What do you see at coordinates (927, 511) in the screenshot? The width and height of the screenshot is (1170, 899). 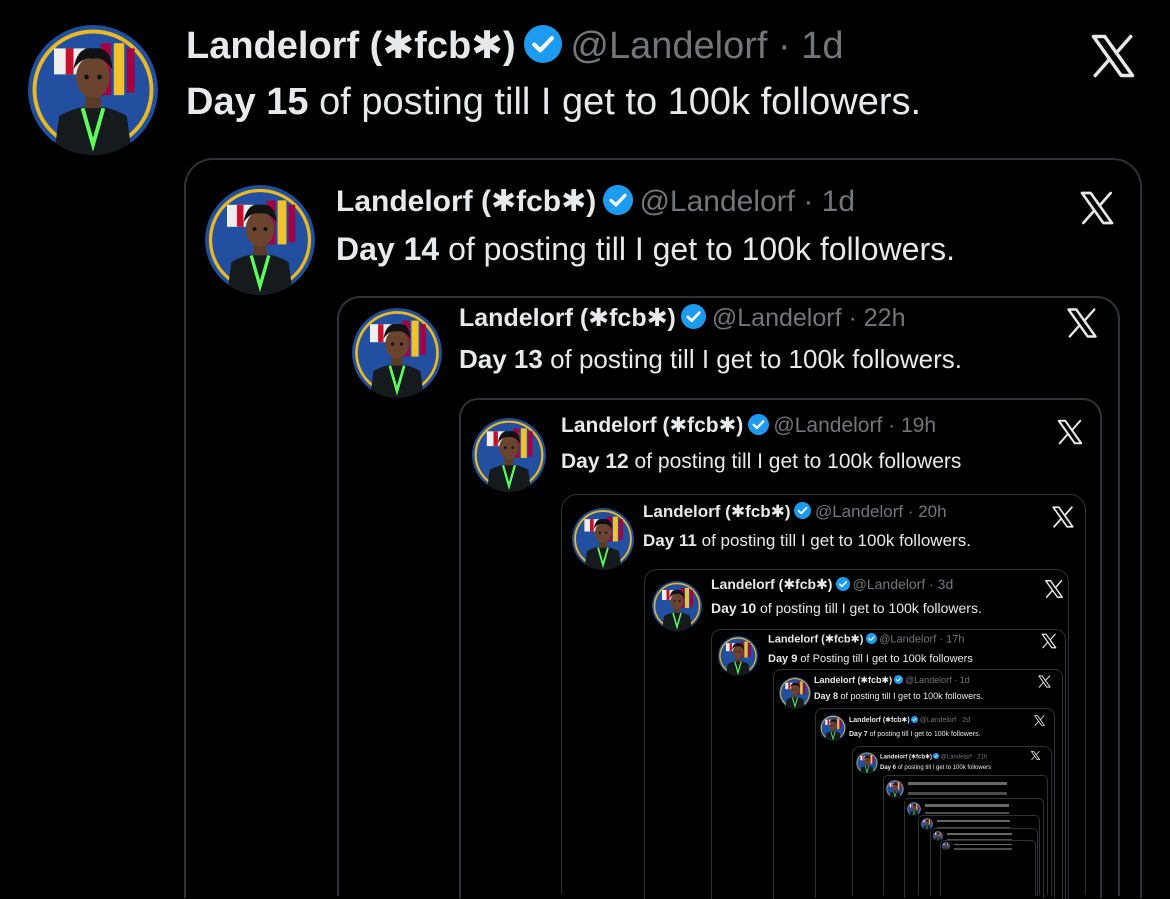 I see `timestamp: · 20h` at bounding box center [927, 511].